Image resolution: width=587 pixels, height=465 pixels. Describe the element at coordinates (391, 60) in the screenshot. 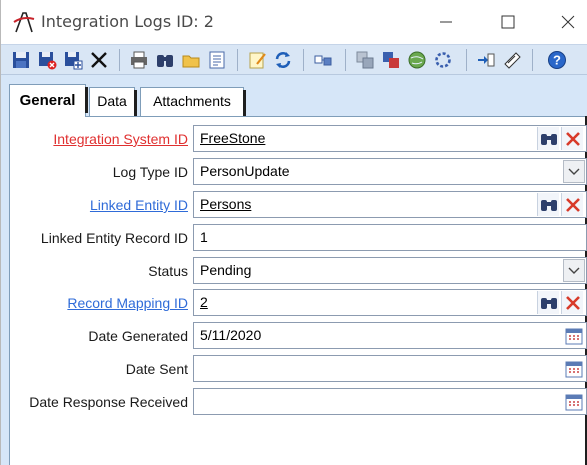

I see `multi-window-icon` at that location.